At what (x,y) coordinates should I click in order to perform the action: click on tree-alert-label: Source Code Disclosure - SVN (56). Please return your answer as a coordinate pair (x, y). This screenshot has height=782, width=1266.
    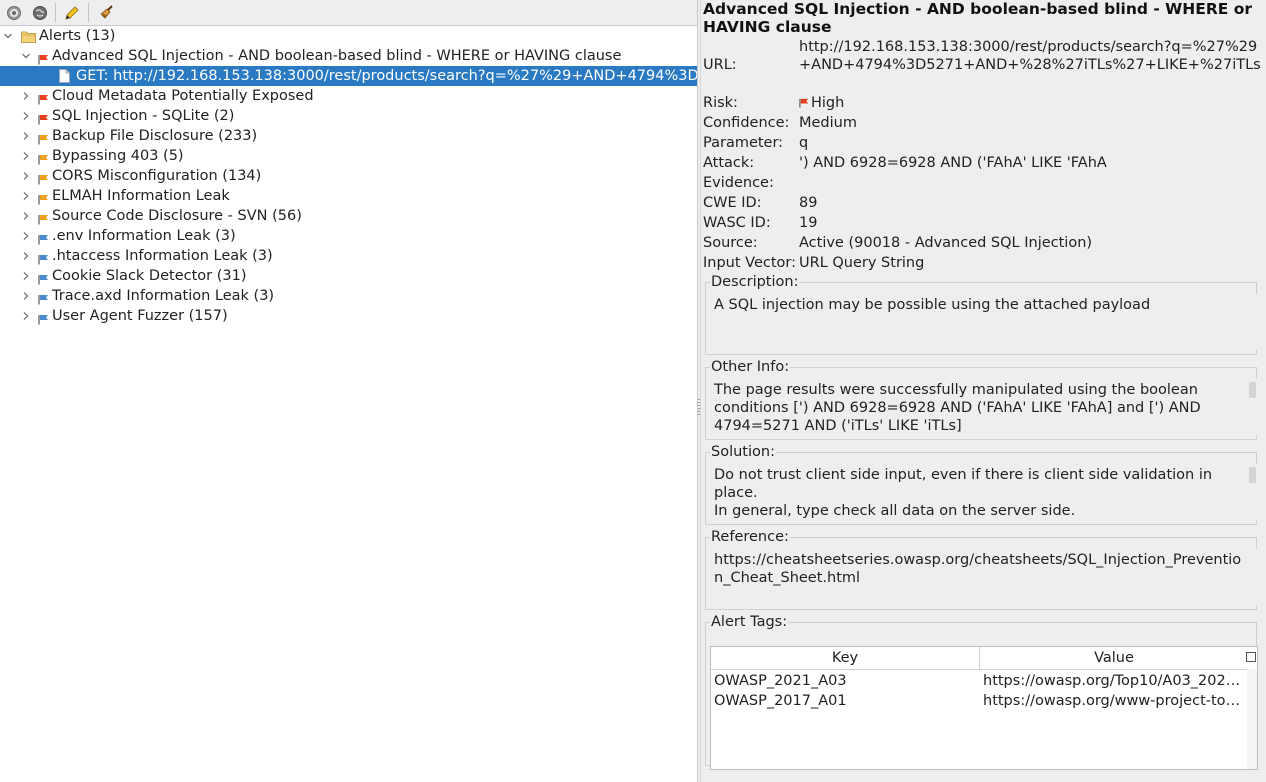
    Looking at the image, I should click on (177, 216).